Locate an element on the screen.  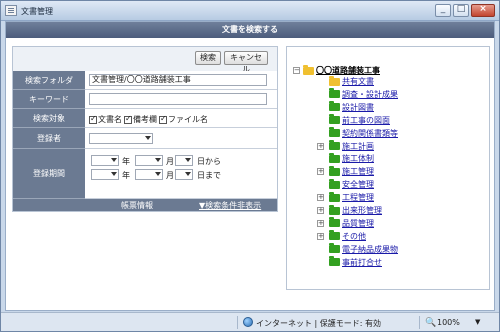
checkbox-document-name: 文書名 is located at coordinates (105, 119).